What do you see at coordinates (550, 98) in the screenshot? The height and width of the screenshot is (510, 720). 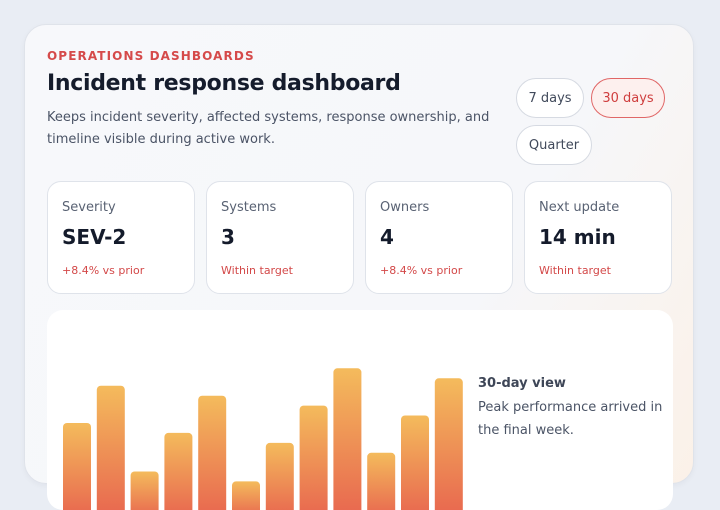 I see `range-7-days-button: 7 days` at bounding box center [550, 98].